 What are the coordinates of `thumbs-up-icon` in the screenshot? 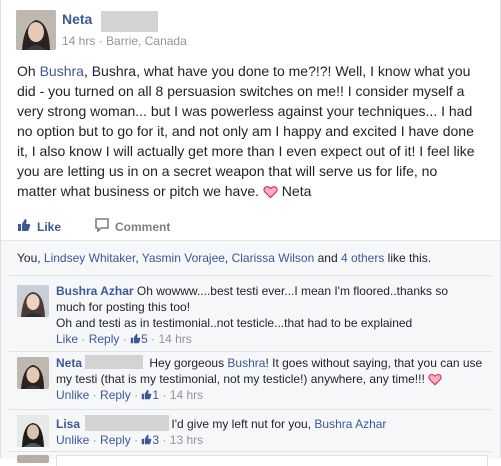 It's located at (24, 226).